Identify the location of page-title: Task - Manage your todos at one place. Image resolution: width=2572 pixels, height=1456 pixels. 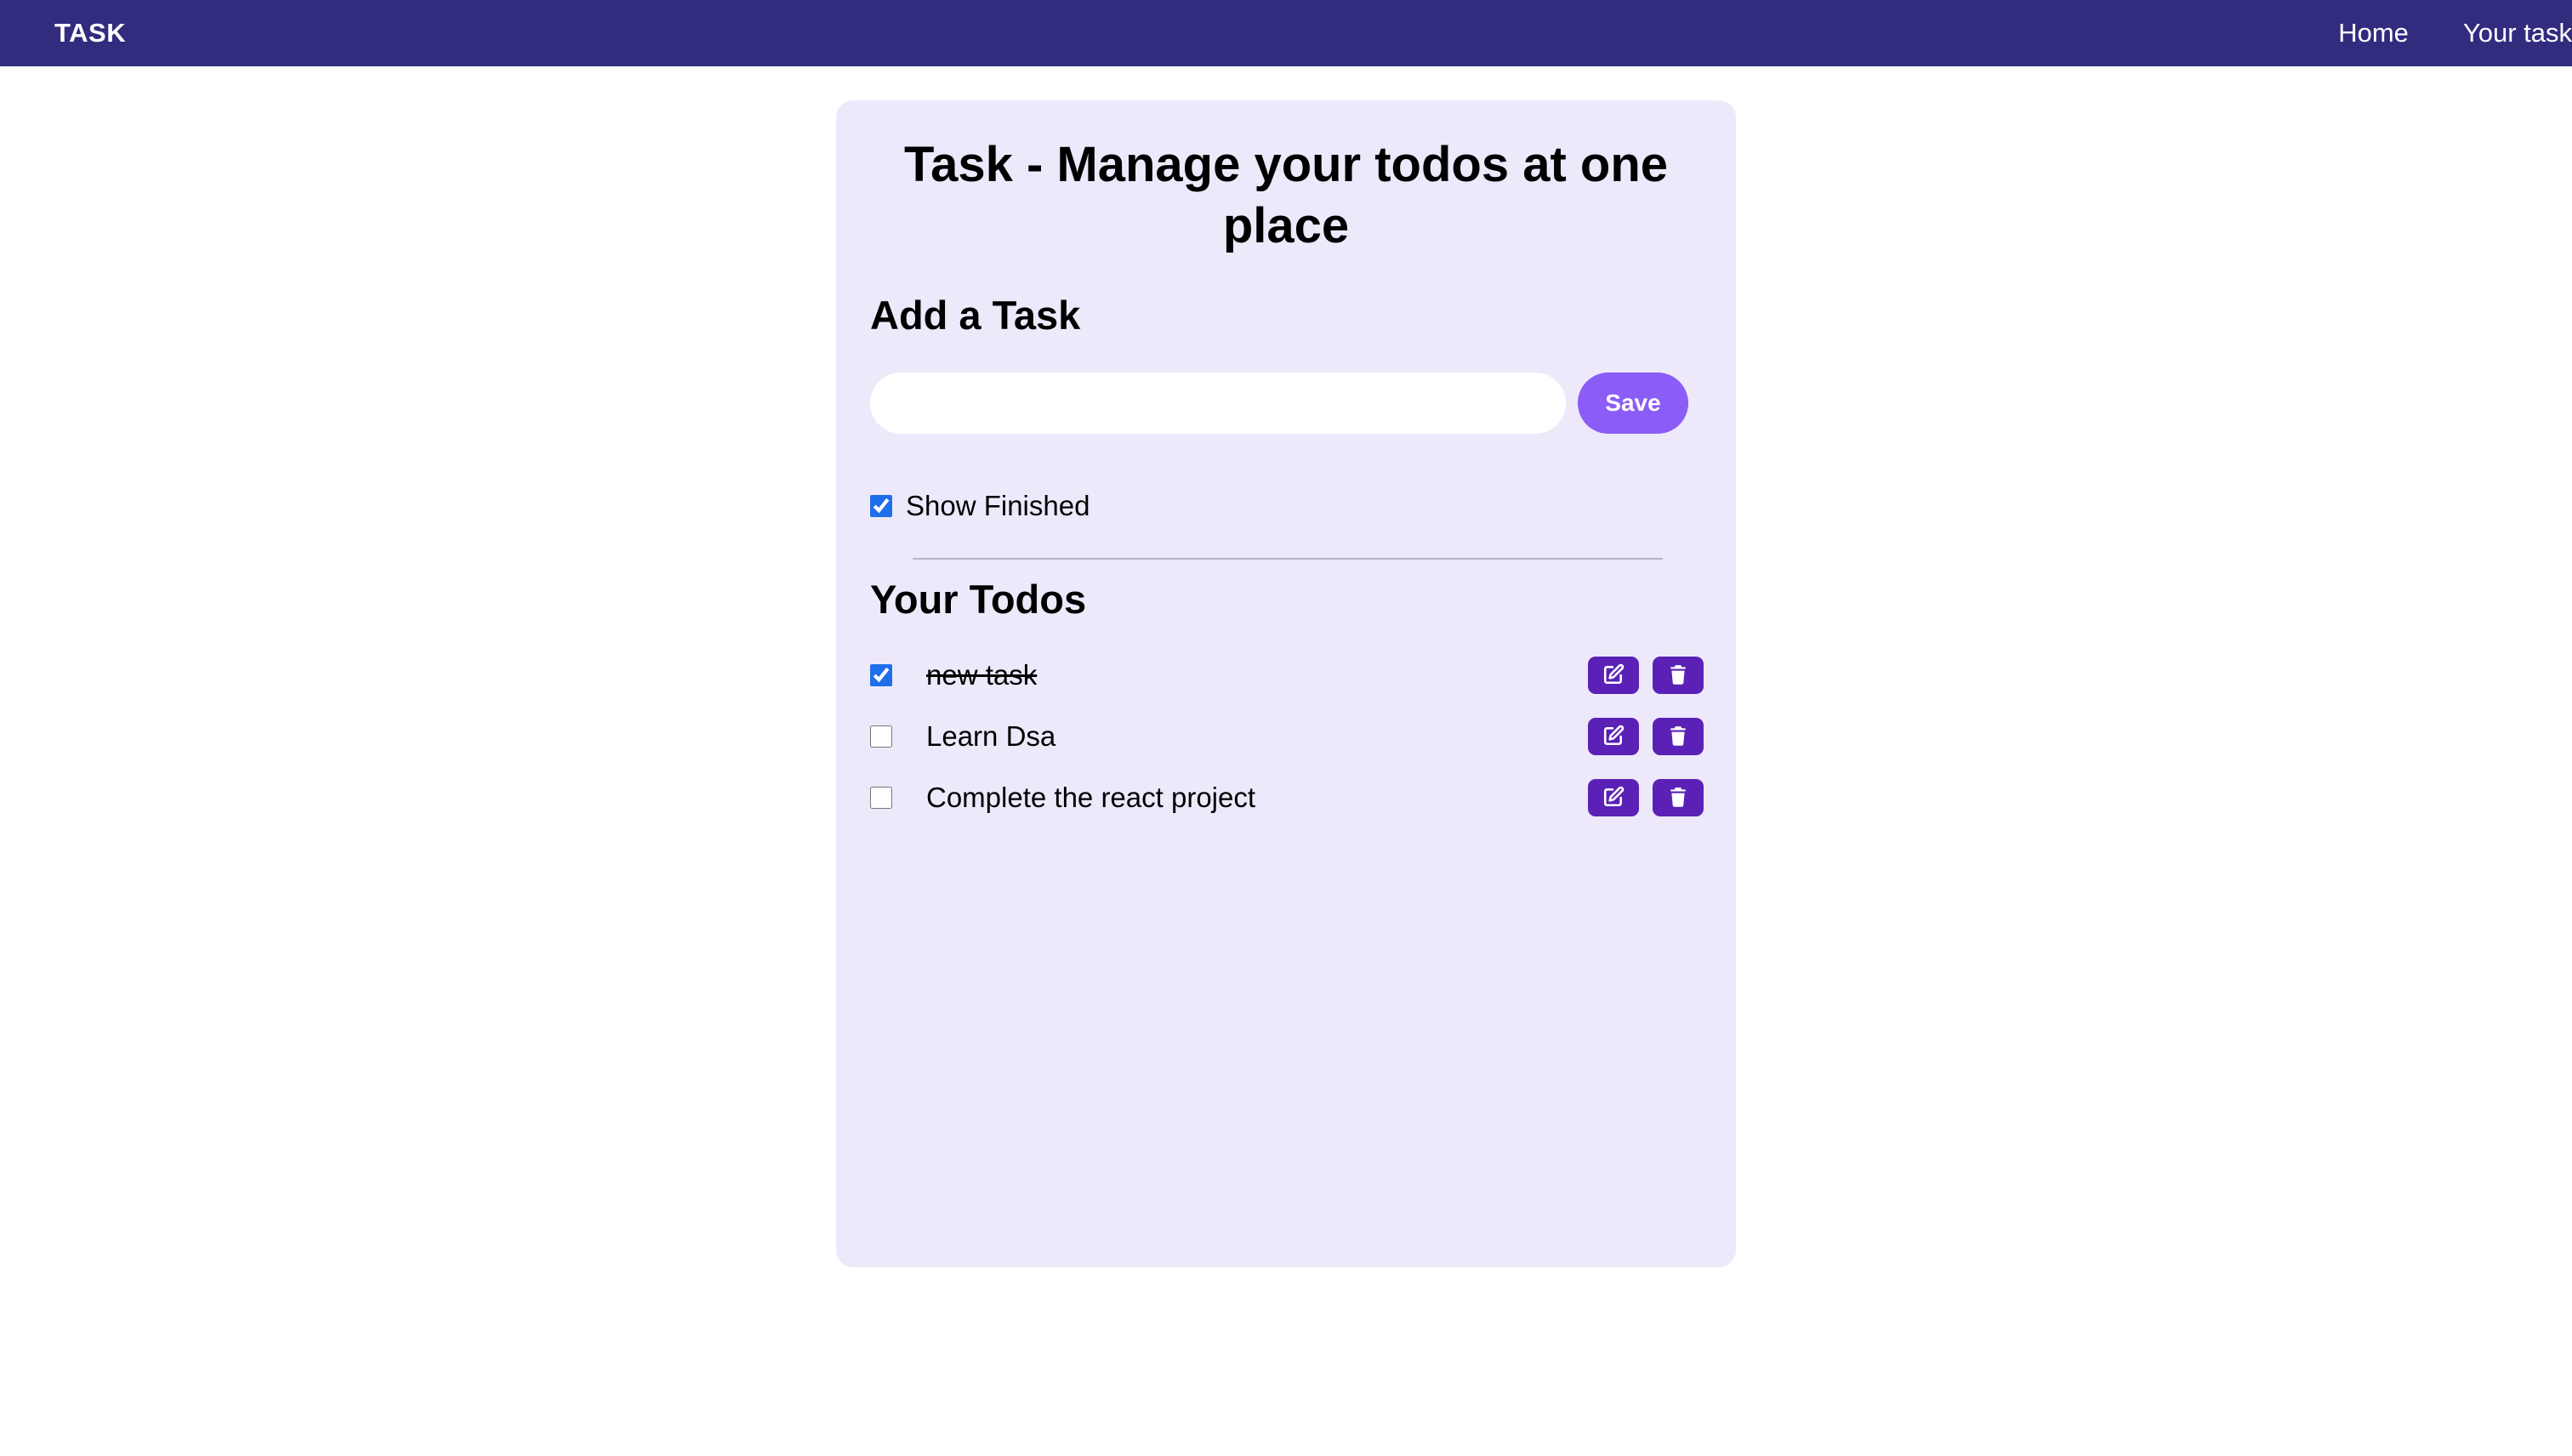
(1286, 195).